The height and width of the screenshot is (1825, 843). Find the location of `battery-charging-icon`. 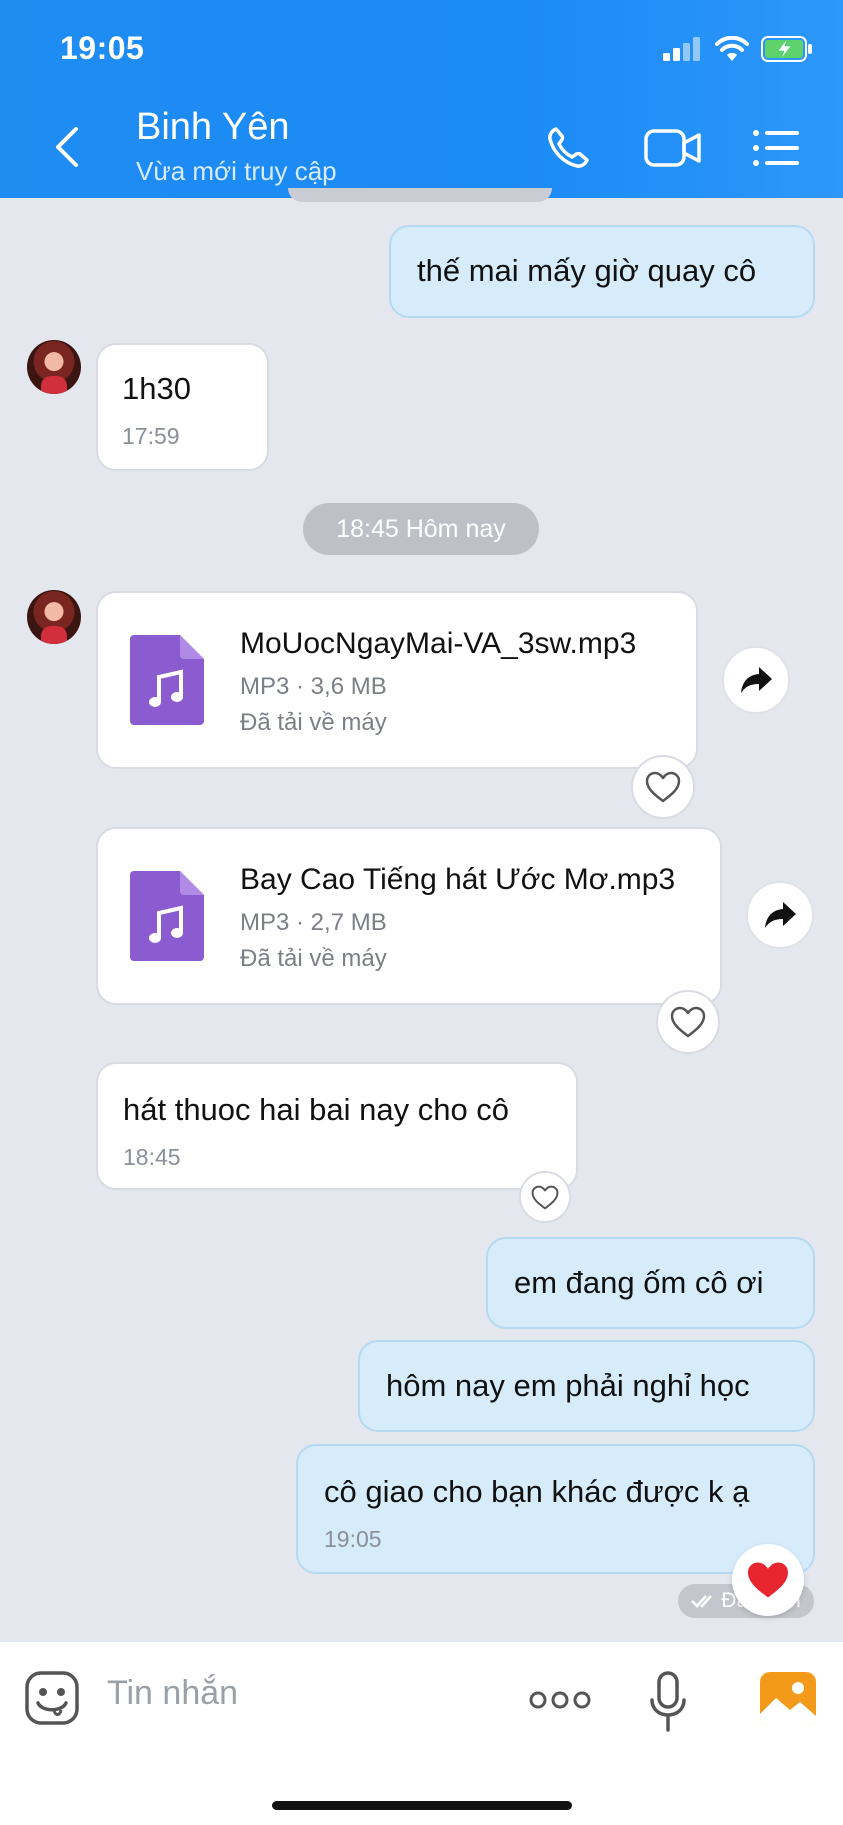

battery-charging-icon is located at coordinates (786, 49).